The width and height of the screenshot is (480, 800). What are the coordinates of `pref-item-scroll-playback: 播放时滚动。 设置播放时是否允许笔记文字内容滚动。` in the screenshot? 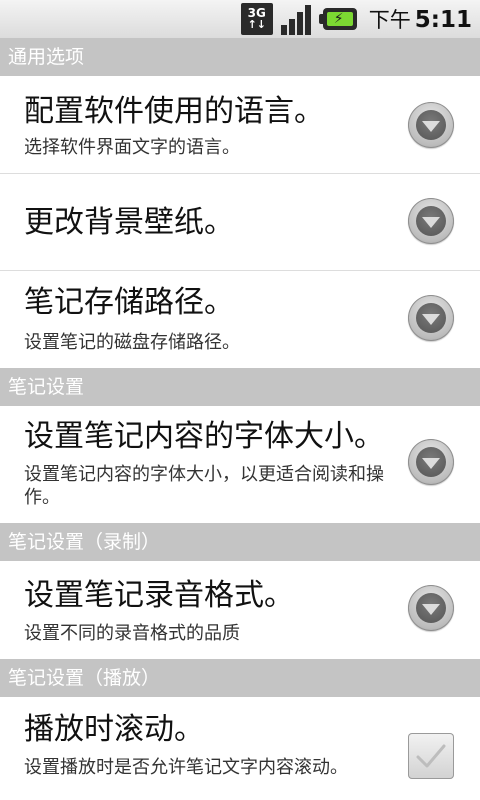 It's located at (240, 748).